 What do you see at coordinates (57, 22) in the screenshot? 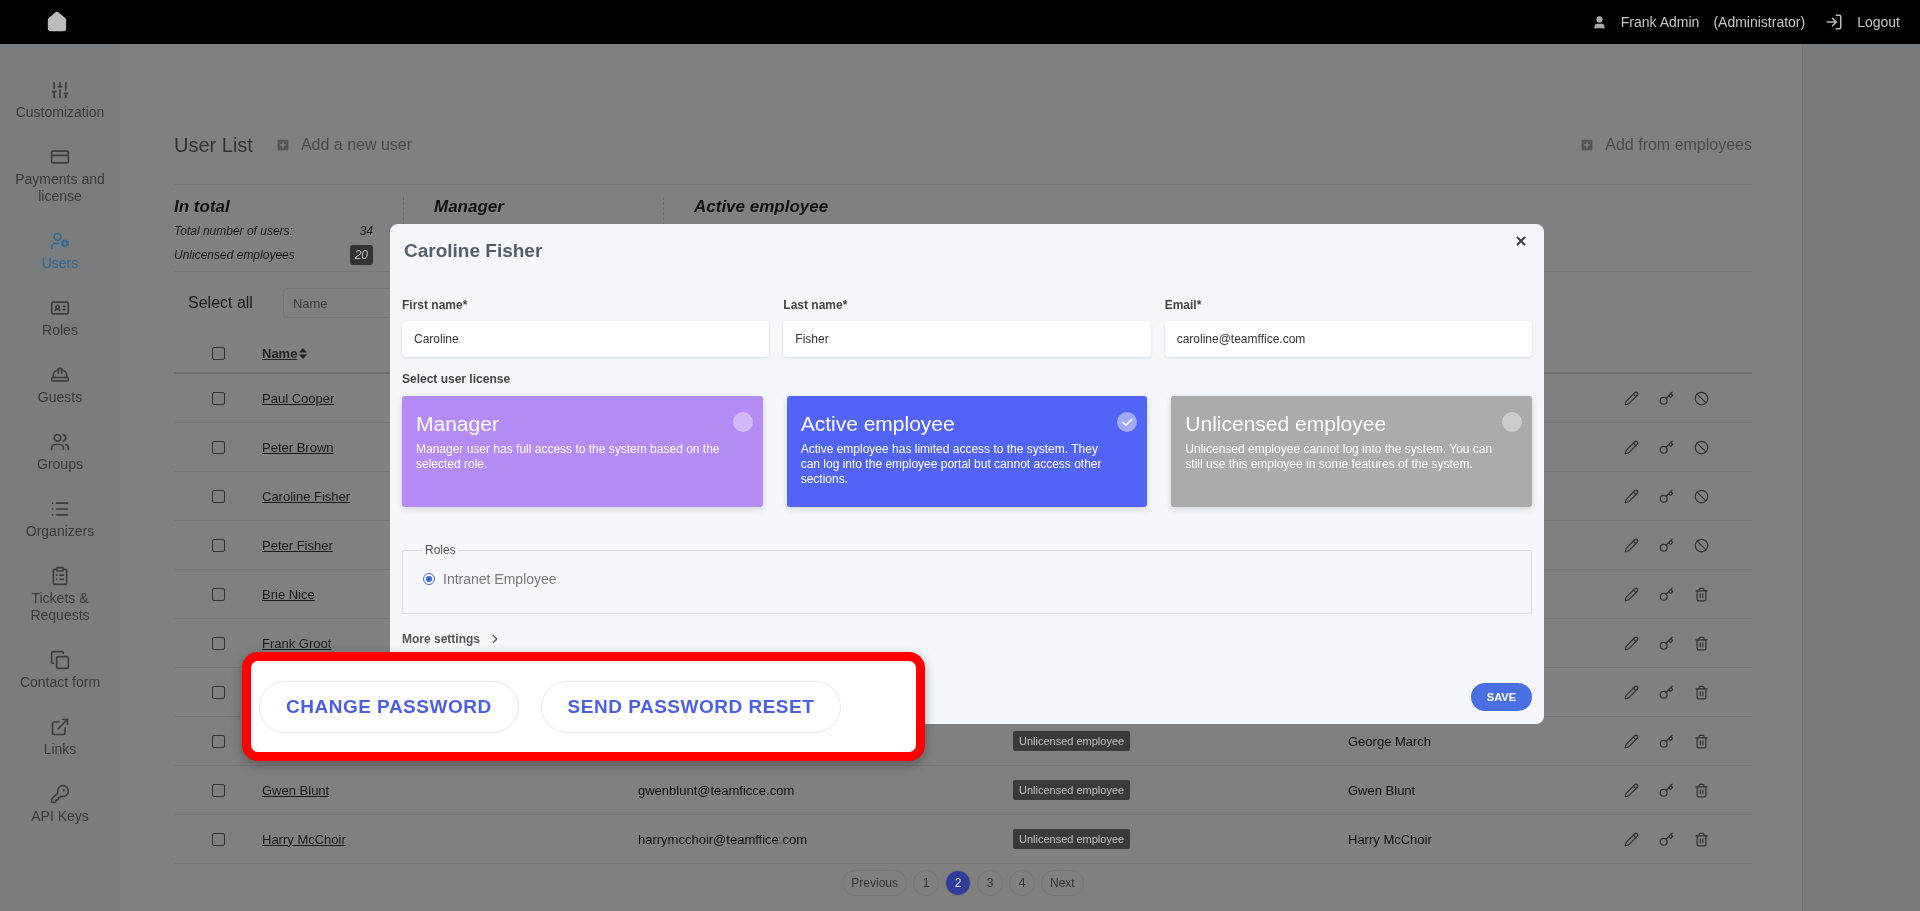
I see `home-icon` at bounding box center [57, 22].